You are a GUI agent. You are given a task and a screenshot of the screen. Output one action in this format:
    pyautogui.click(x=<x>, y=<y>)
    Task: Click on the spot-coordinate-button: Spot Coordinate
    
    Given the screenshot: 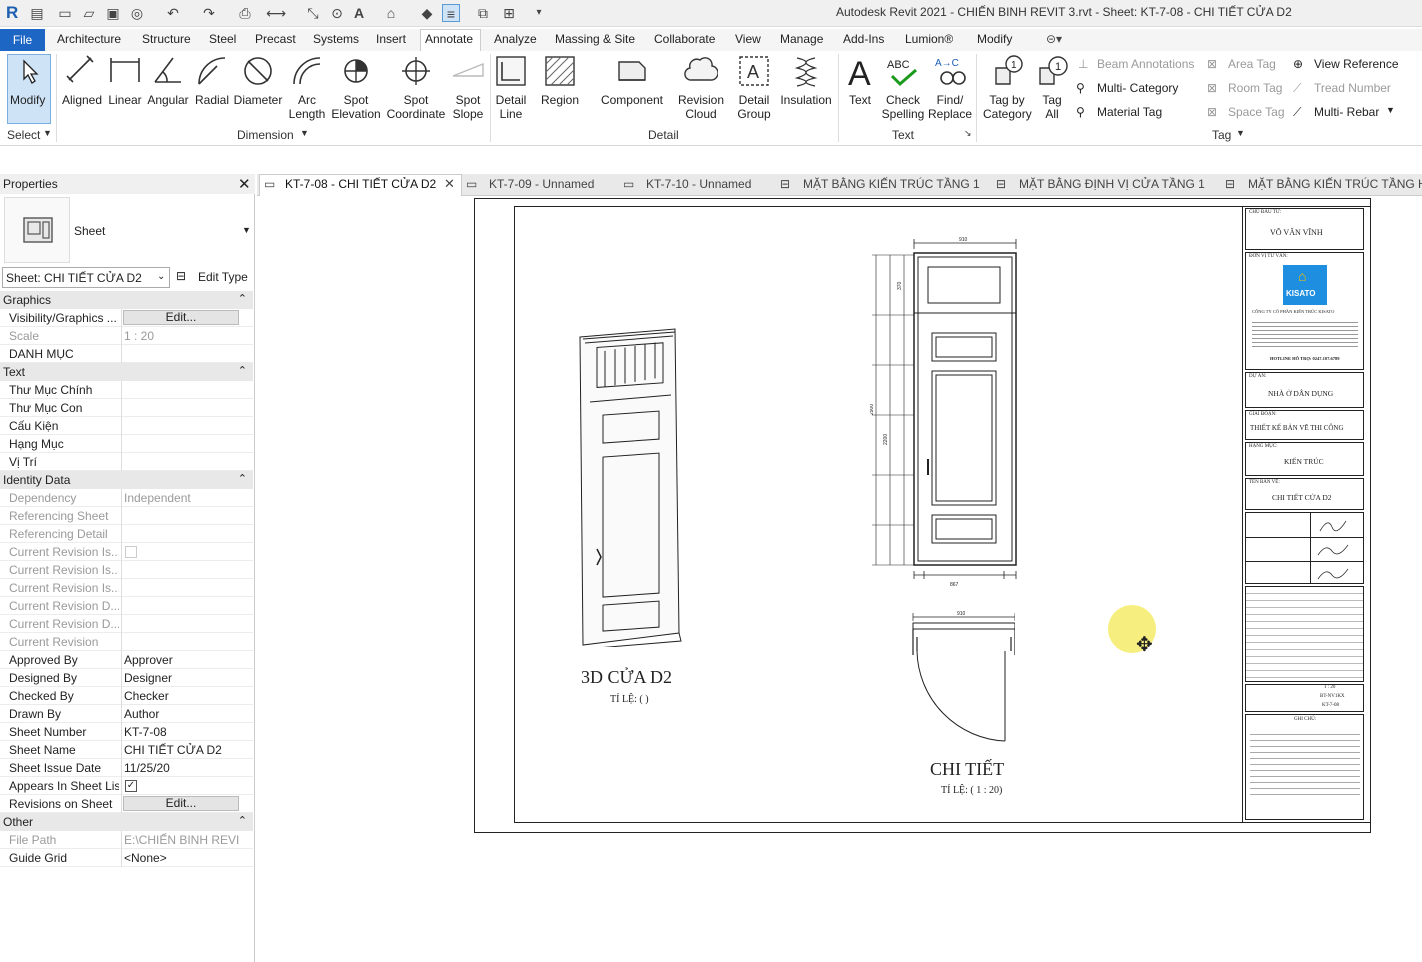 What is the action you would take?
    pyautogui.click(x=416, y=87)
    